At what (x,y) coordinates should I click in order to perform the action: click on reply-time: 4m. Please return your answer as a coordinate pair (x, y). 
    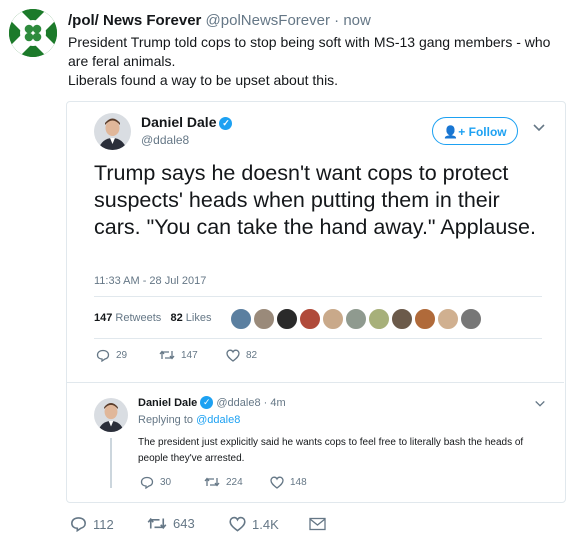
    Looking at the image, I should click on (277, 403).